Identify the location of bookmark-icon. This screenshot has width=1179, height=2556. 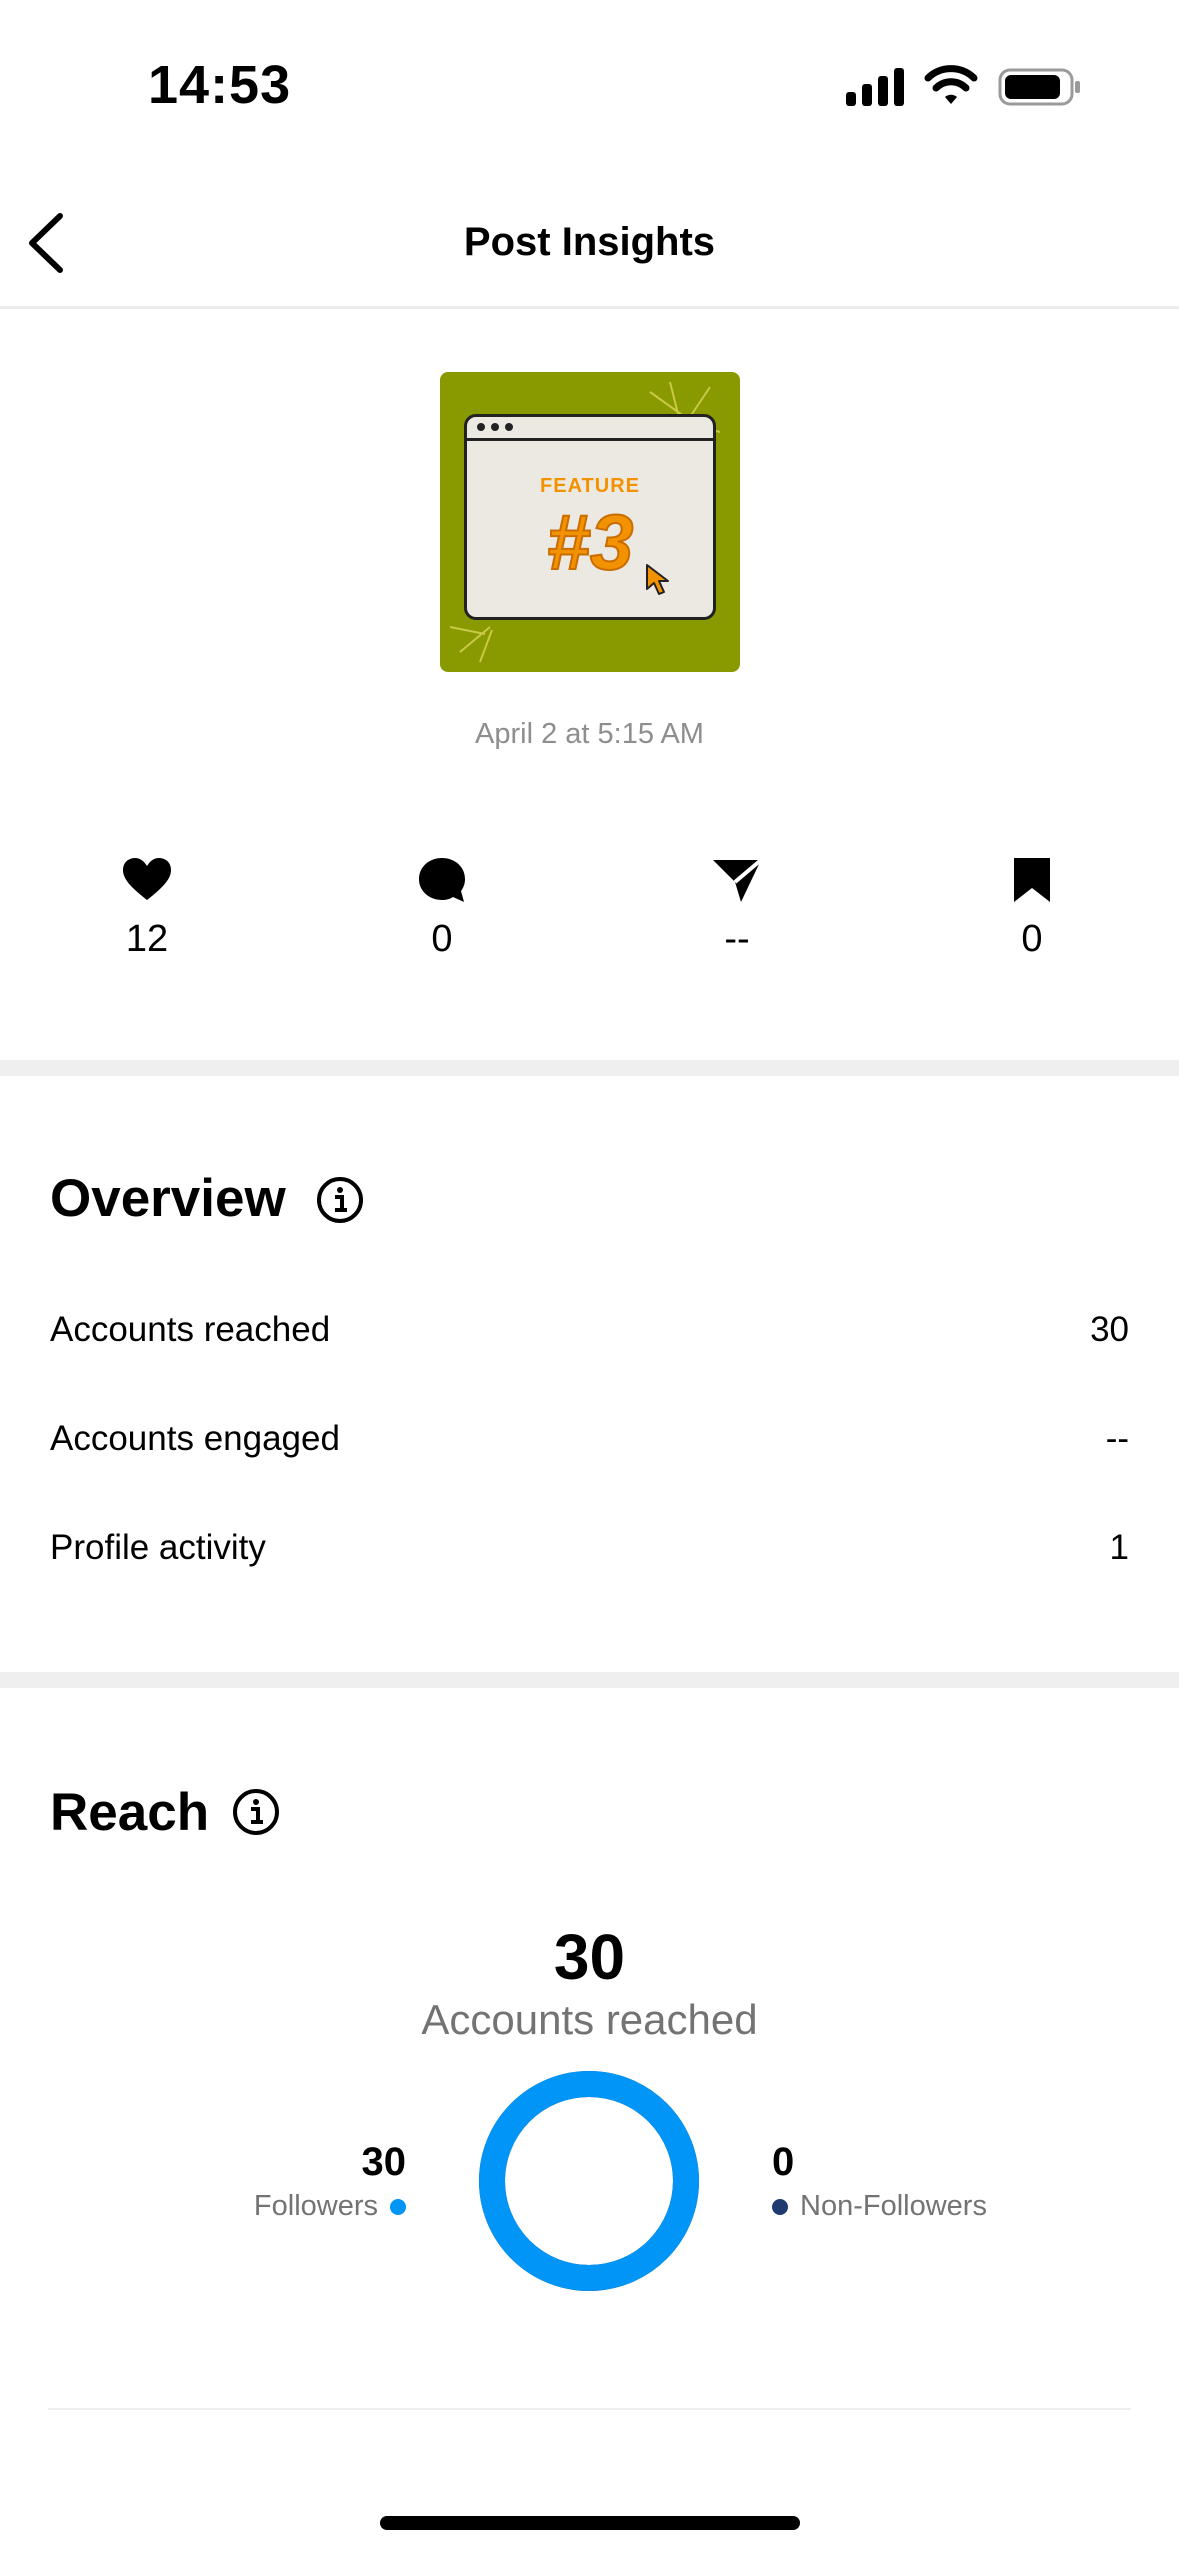
(1032, 880).